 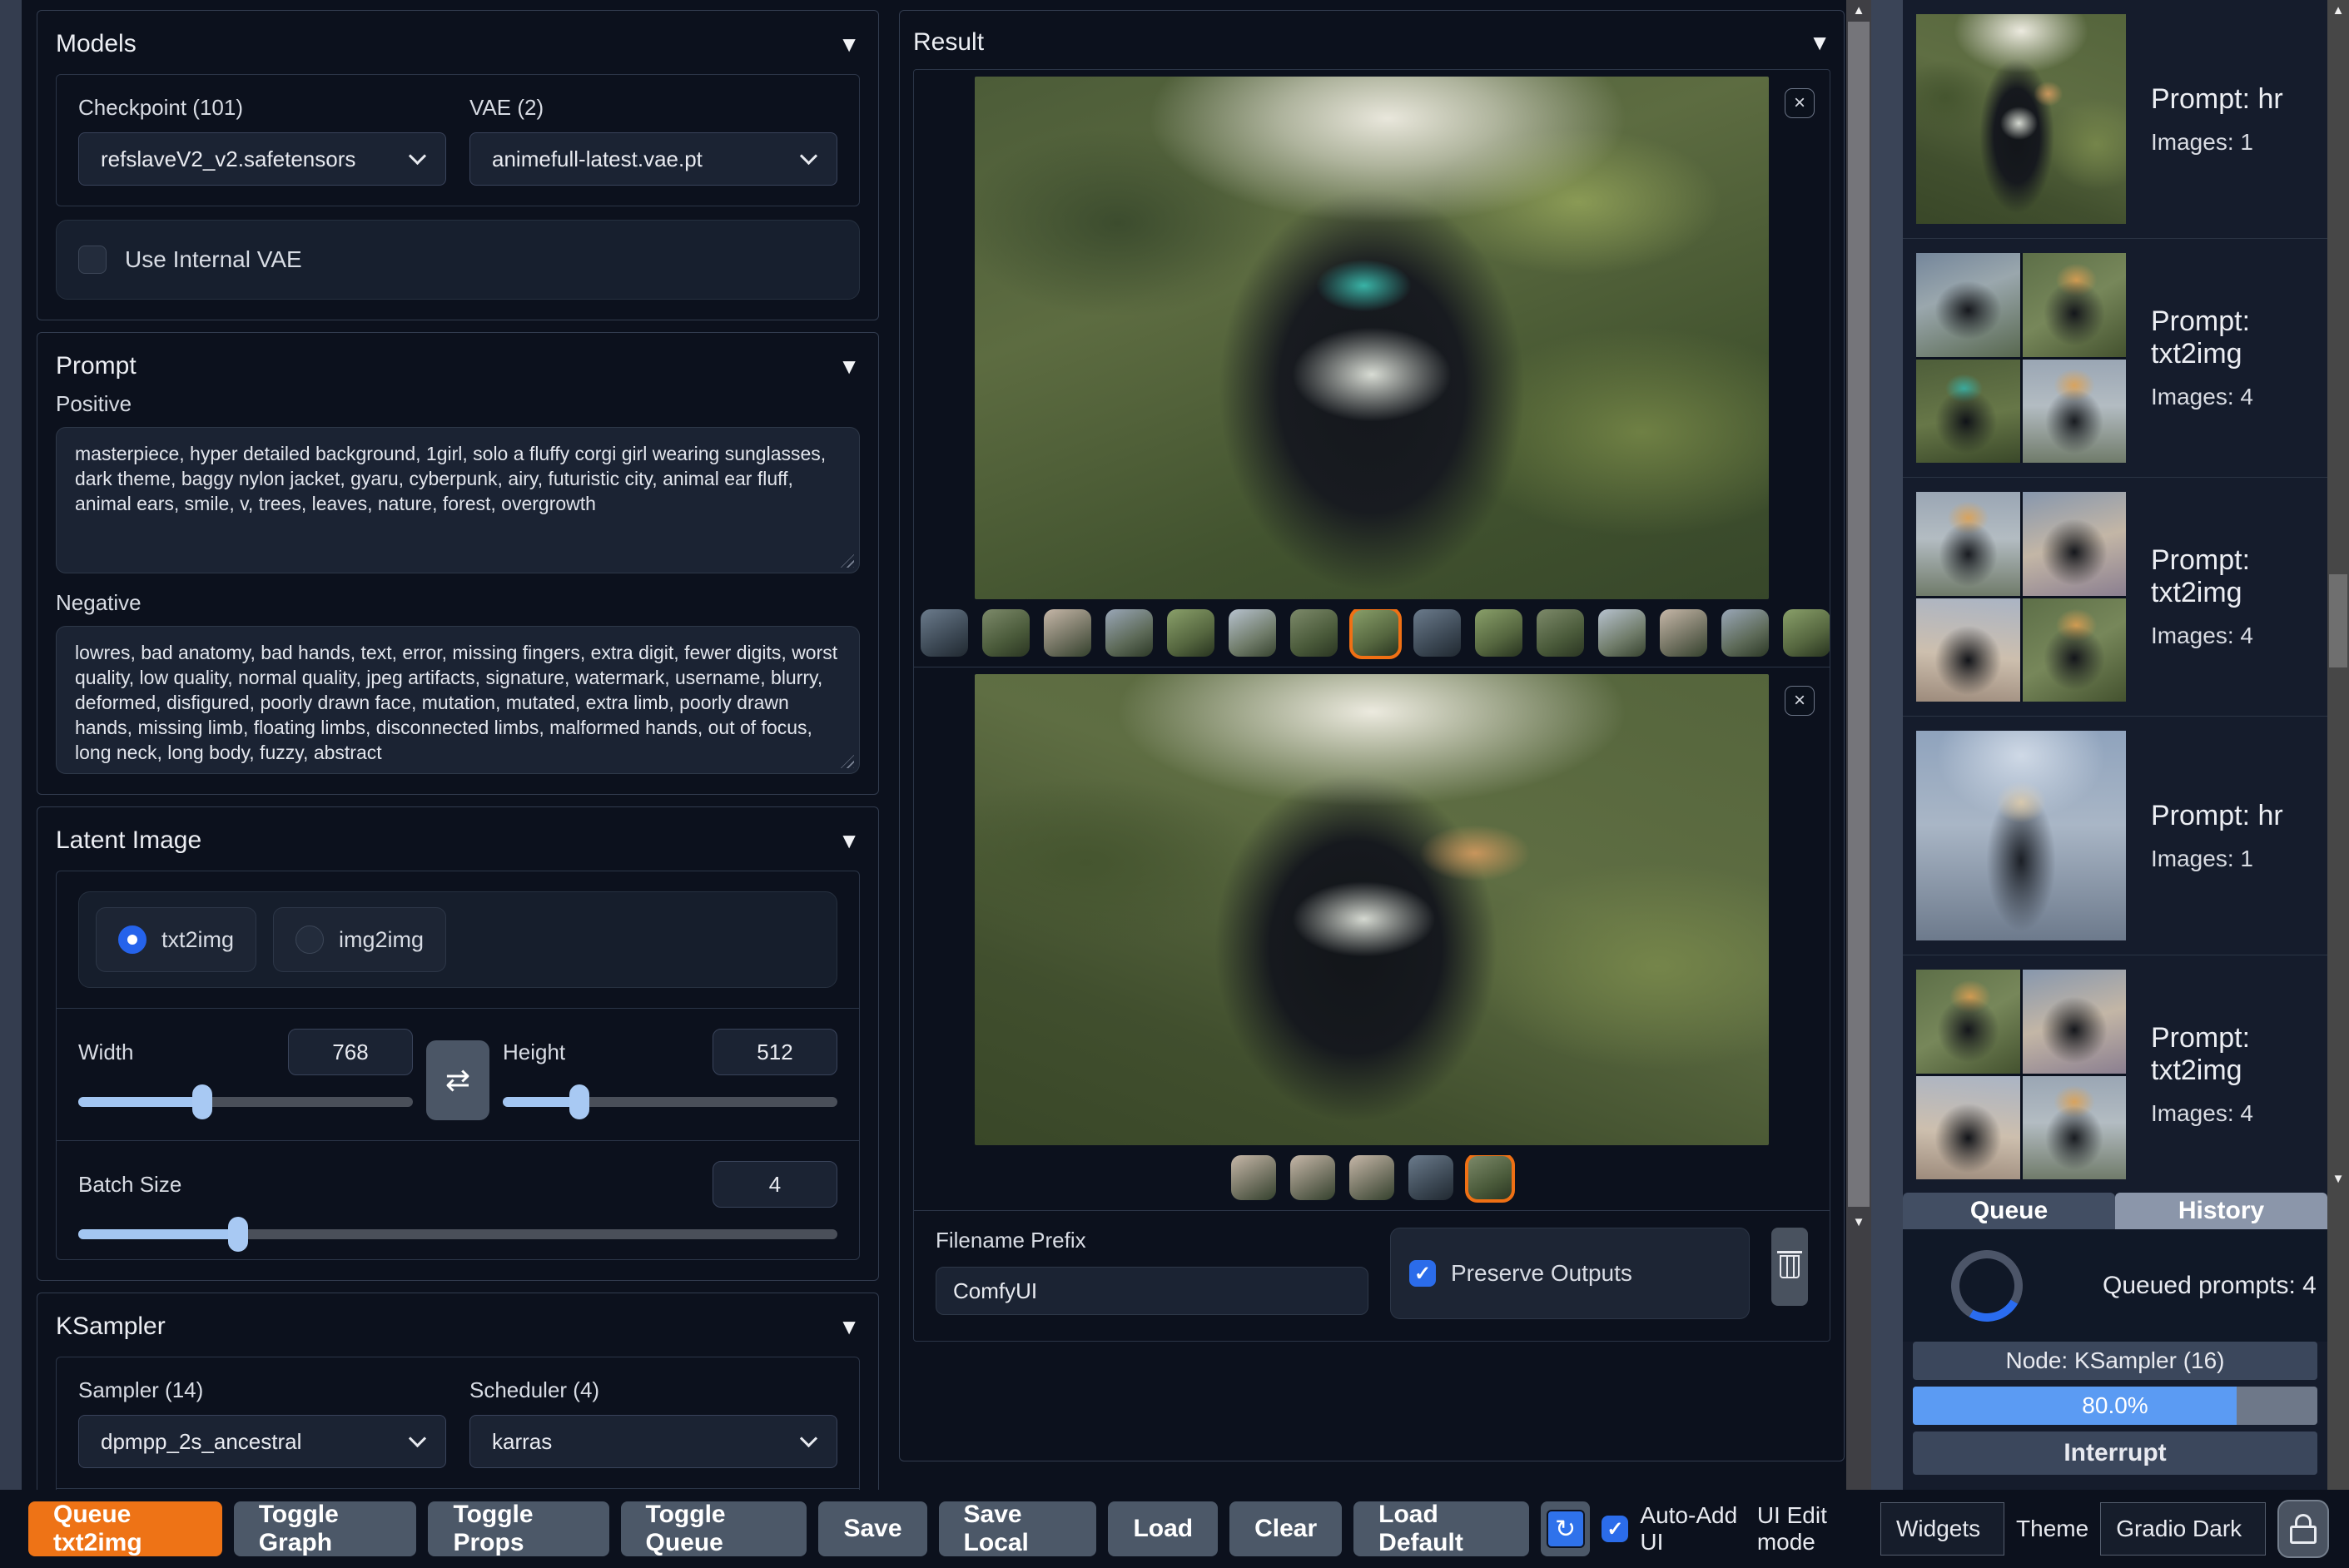 What do you see at coordinates (325, 1528) in the screenshot?
I see `toggle-graph-button: Toggle Graph` at bounding box center [325, 1528].